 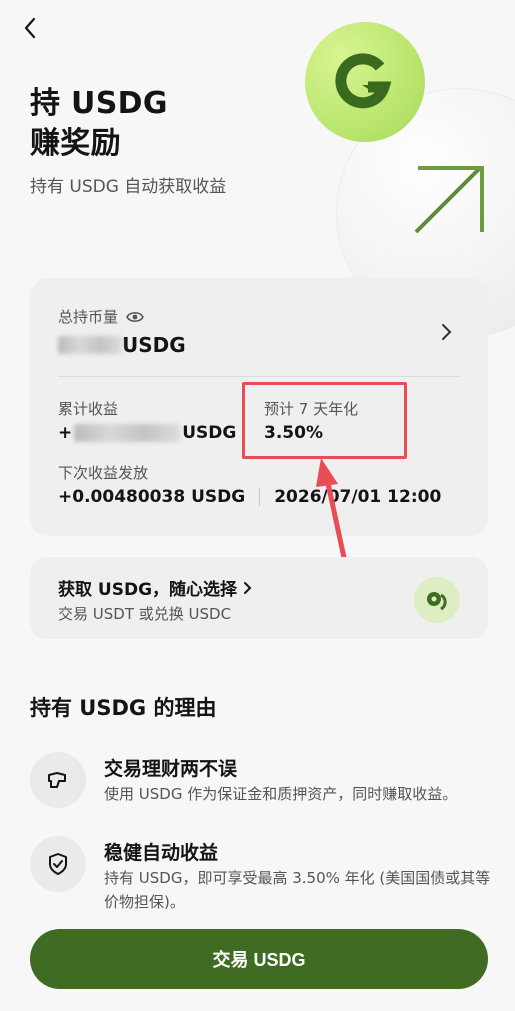 I want to click on accumulated-earnings-value: + USDG, so click(x=147, y=433).